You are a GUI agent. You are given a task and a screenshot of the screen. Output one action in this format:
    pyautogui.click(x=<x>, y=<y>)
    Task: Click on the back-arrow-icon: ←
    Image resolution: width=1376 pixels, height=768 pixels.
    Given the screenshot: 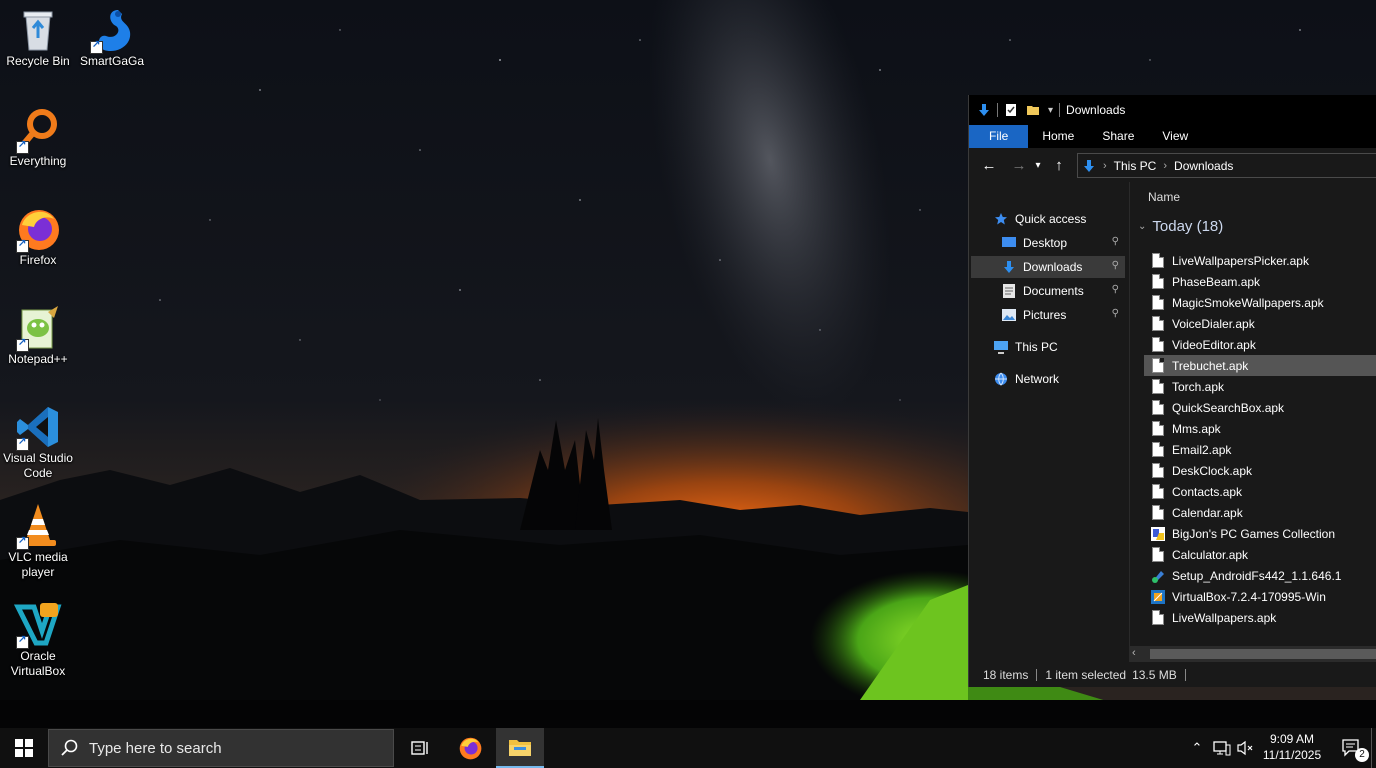 What is the action you would take?
    pyautogui.click(x=989, y=165)
    